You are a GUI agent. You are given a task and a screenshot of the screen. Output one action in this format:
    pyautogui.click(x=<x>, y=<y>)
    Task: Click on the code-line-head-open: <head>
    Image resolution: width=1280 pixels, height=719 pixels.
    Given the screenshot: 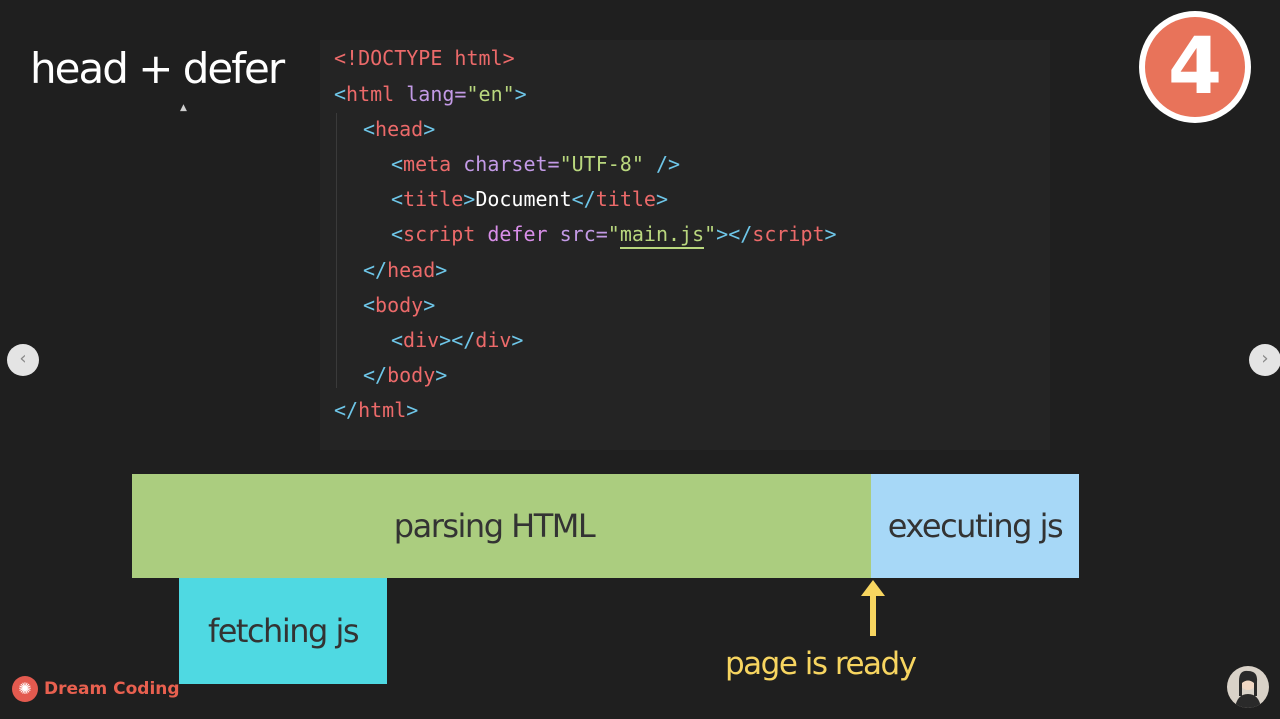 What is the action you would take?
    pyautogui.click(x=399, y=129)
    